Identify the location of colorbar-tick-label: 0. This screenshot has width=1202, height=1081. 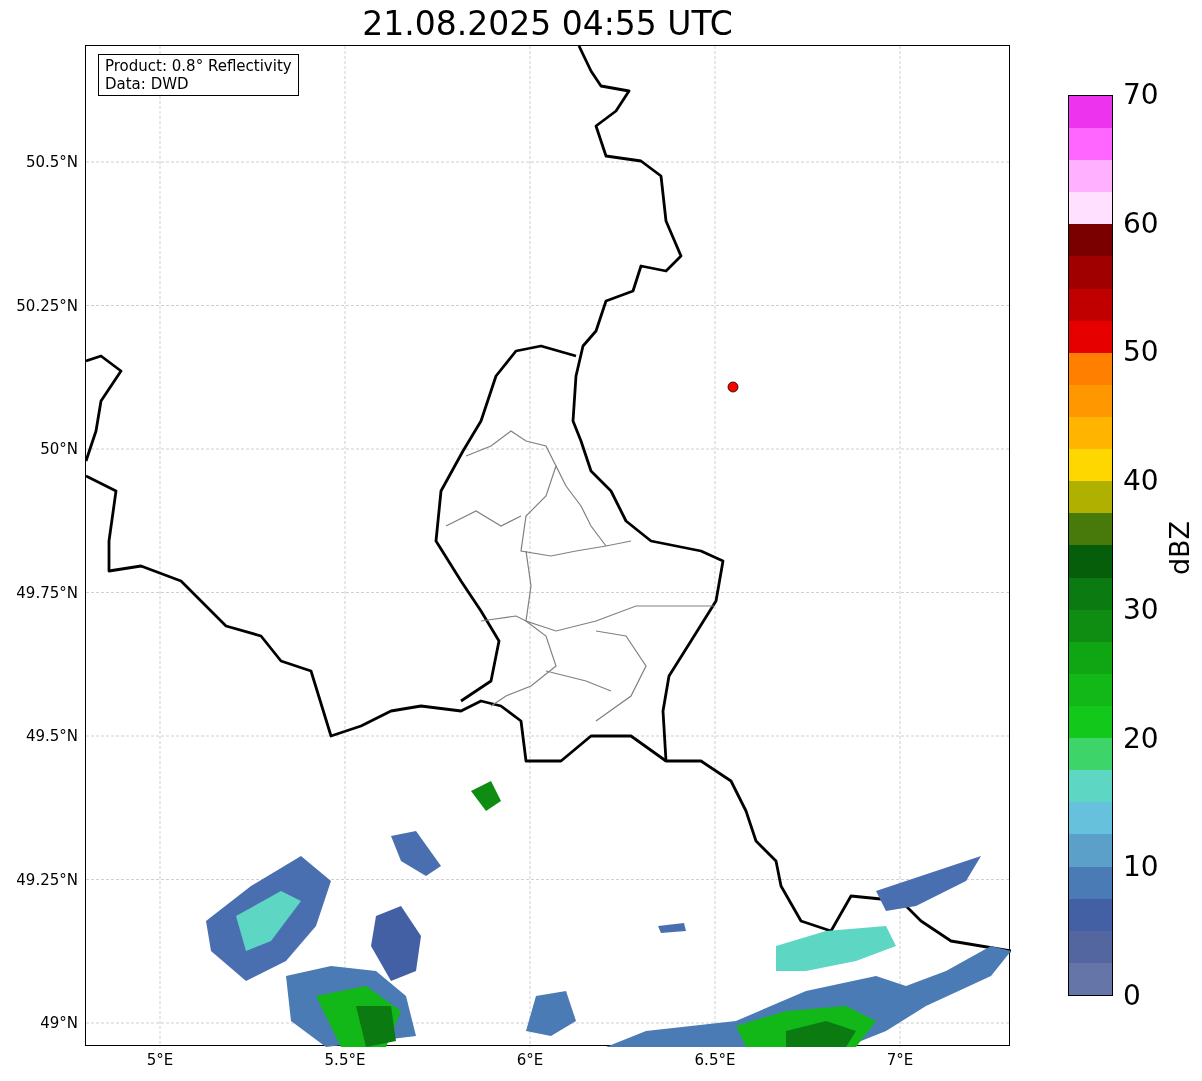
(1132, 996).